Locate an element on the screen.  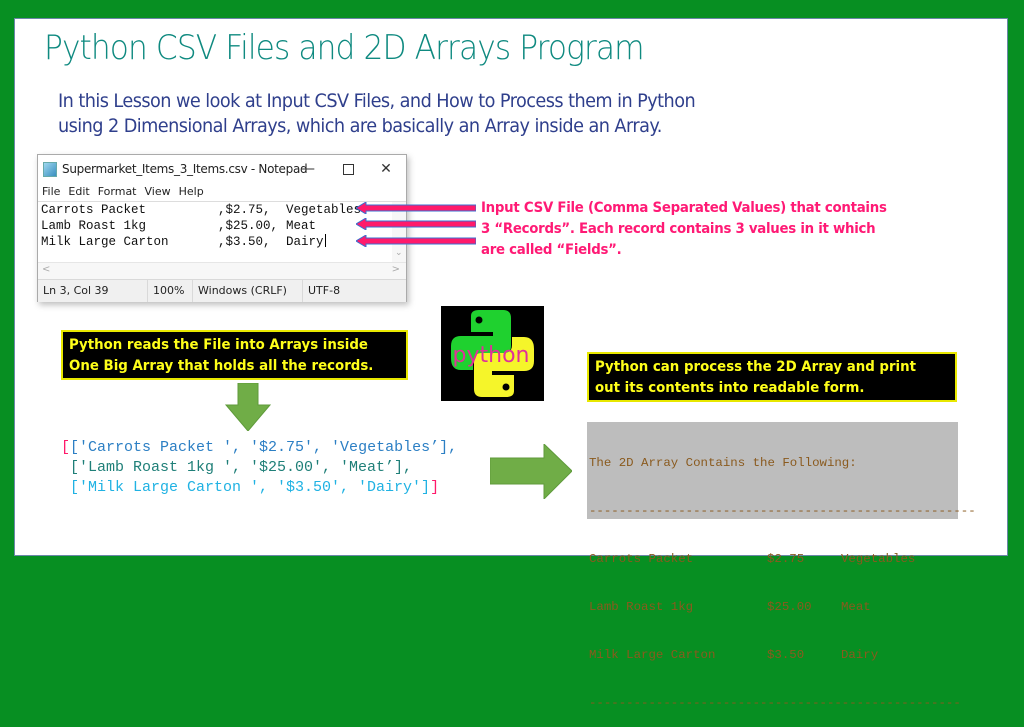
console-item-category: Meat is located at coordinates (856, 607).